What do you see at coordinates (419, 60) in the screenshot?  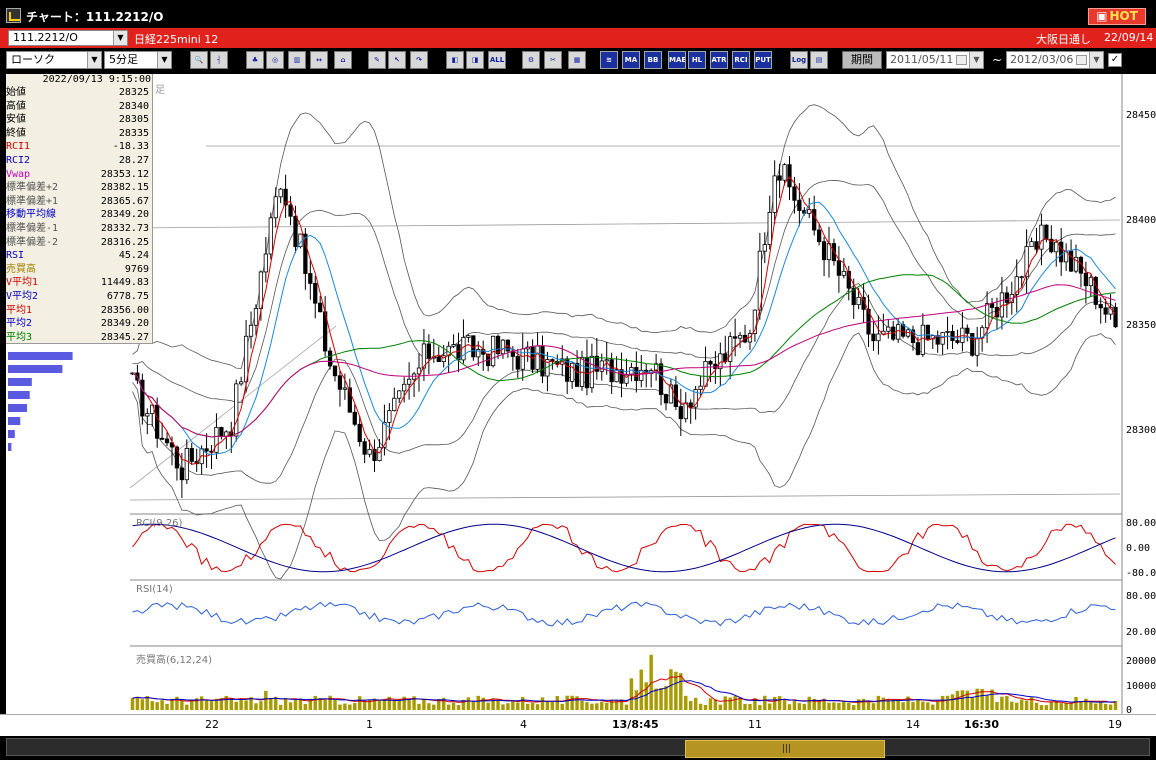 I see `toolbar-b8-button: ↷` at bounding box center [419, 60].